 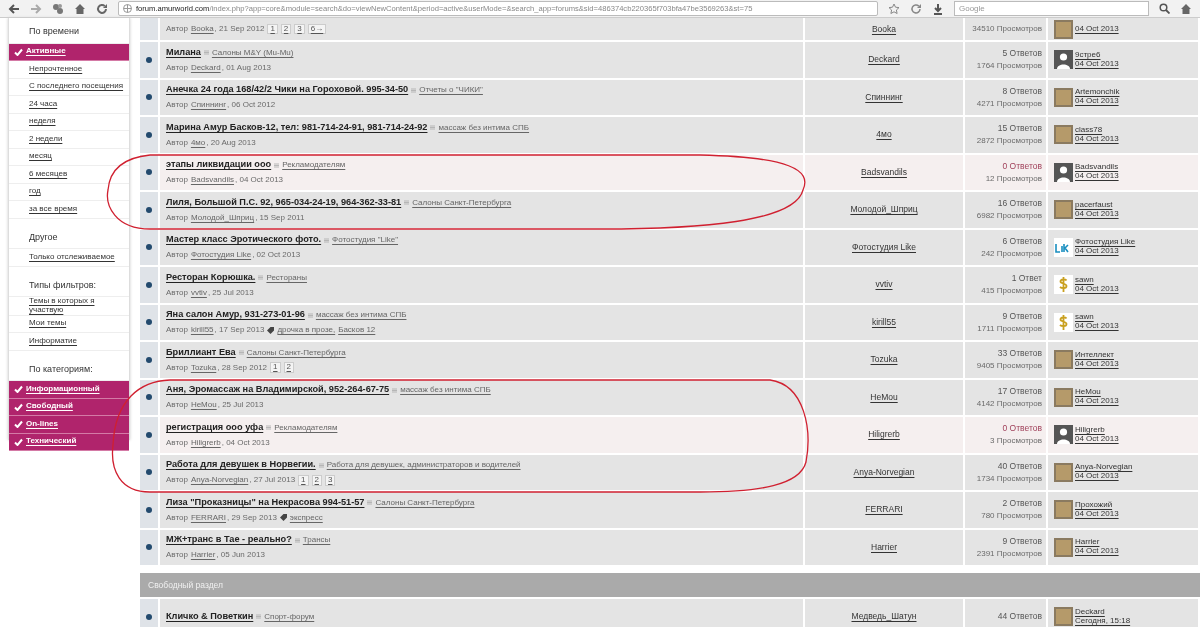 What do you see at coordinates (1097, 168) in the screenshot?
I see `last-poster-link: Badsvandils` at bounding box center [1097, 168].